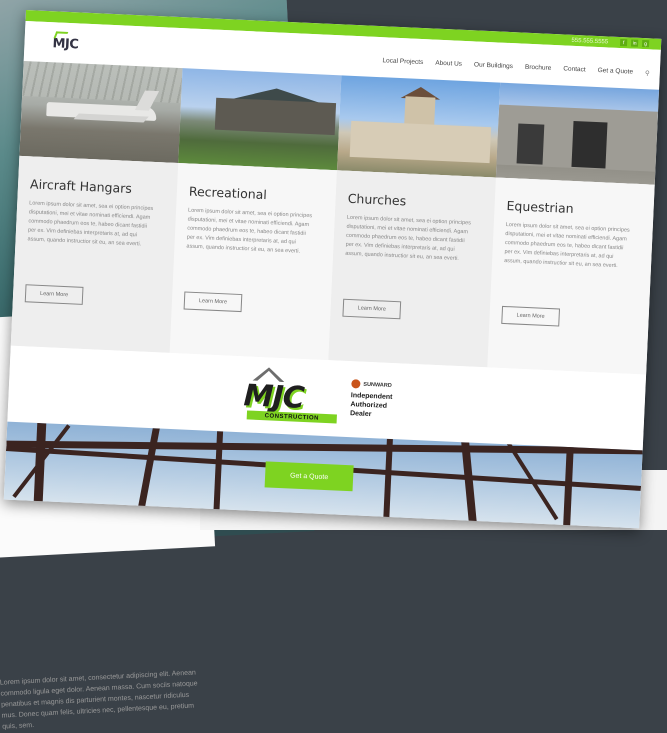 The height and width of the screenshot is (733, 667). What do you see at coordinates (645, 43) in the screenshot?
I see `google-icon: g` at bounding box center [645, 43].